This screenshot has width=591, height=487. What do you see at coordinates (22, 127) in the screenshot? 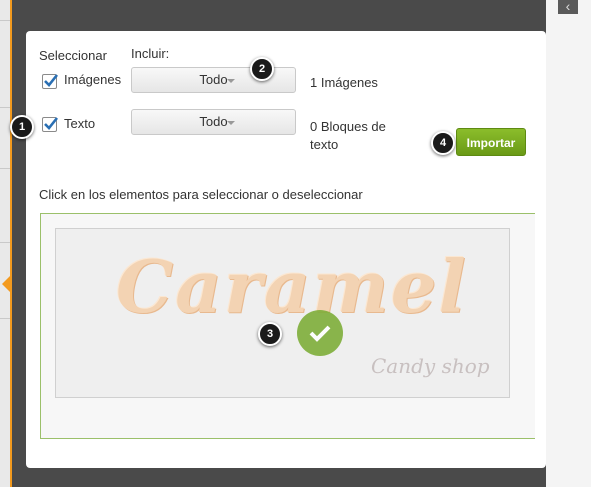
I see `callout-badge: 1` at bounding box center [22, 127].